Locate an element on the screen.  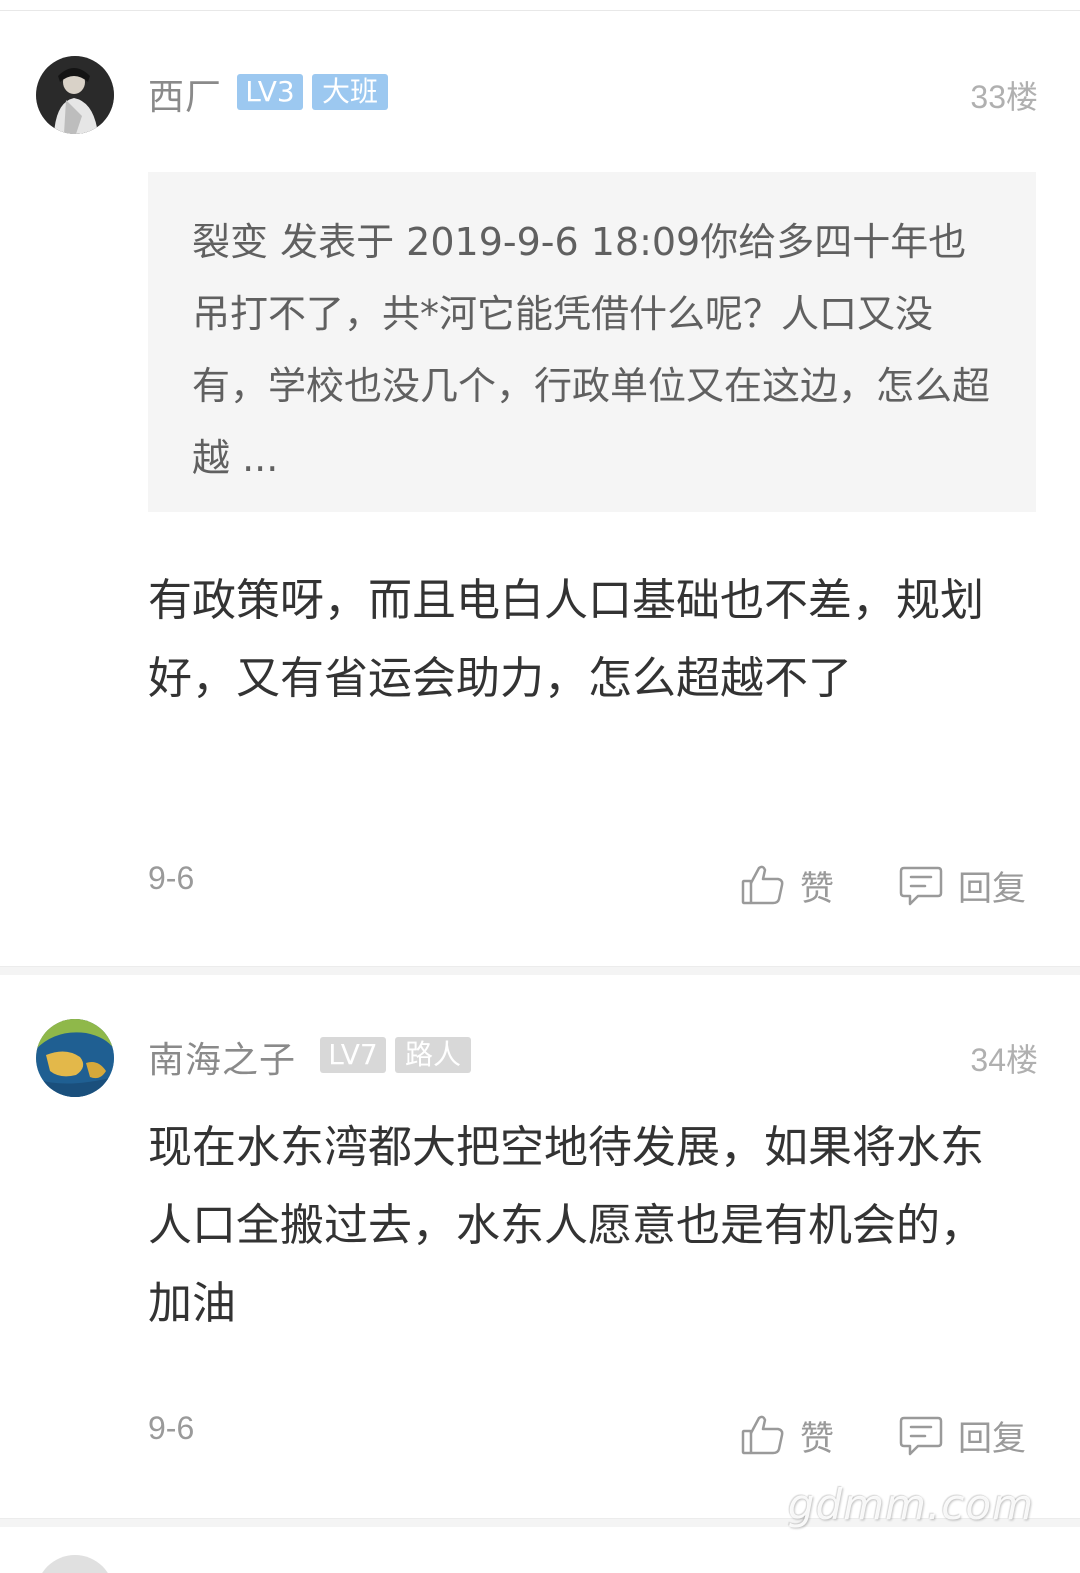
post-divider is located at coordinates (540, 970).